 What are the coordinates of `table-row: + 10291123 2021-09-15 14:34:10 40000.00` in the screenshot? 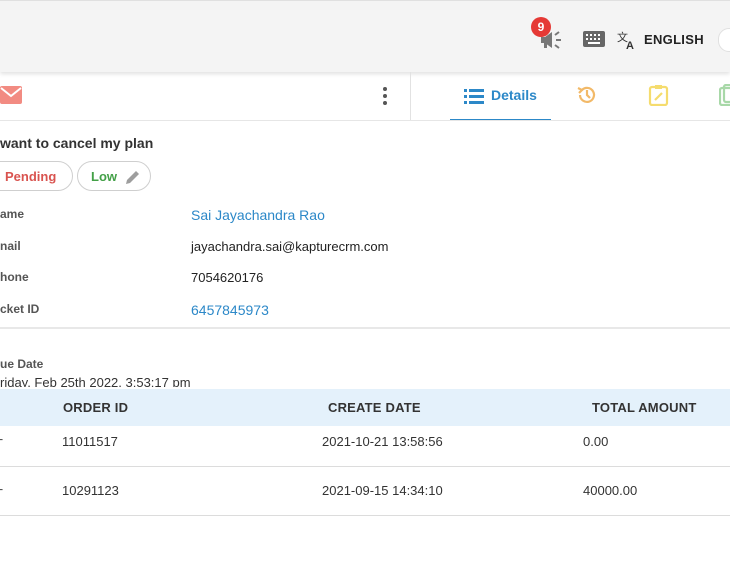 It's located at (365, 491).